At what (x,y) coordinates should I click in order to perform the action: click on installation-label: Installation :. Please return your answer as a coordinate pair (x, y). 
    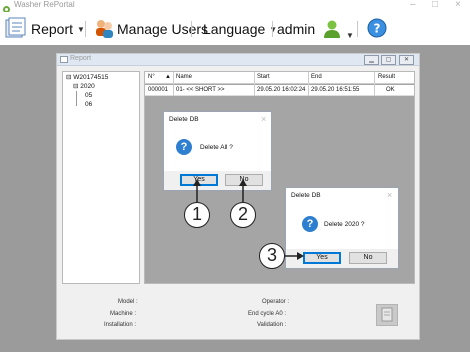
    Looking at the image, I should click on (120, 325).